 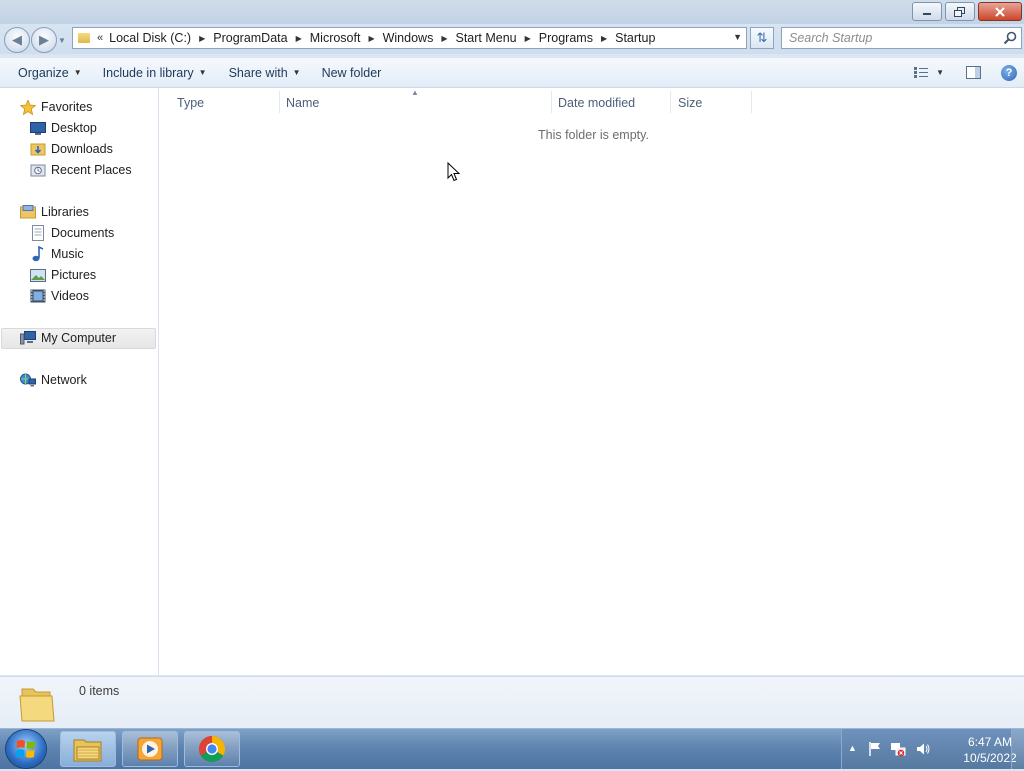 I want to click on action-center-flag-icon, so click(x=875, y=749).